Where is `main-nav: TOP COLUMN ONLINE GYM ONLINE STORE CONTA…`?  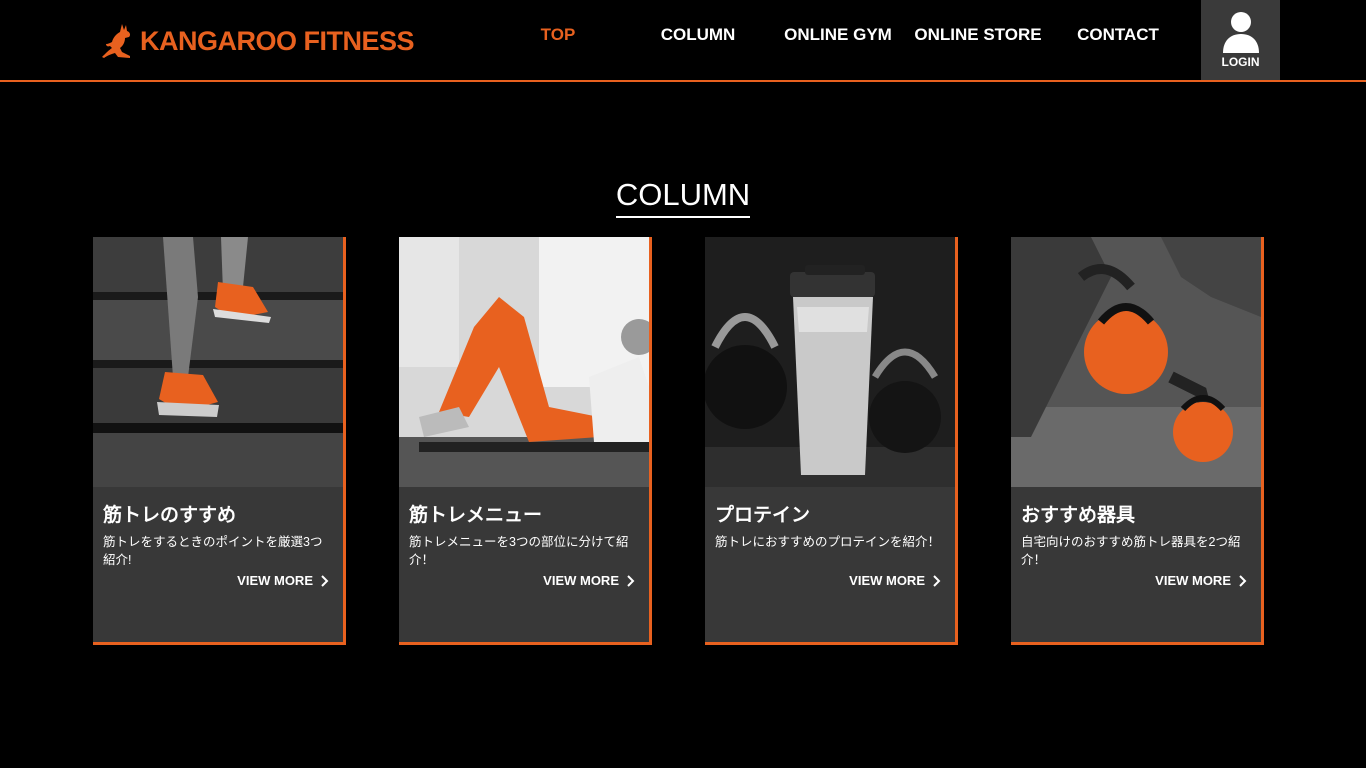
main-nav: TOP COLUMN ONLINE GYM ONLINE STORE CONTA… is located at coordinates (838, 40).